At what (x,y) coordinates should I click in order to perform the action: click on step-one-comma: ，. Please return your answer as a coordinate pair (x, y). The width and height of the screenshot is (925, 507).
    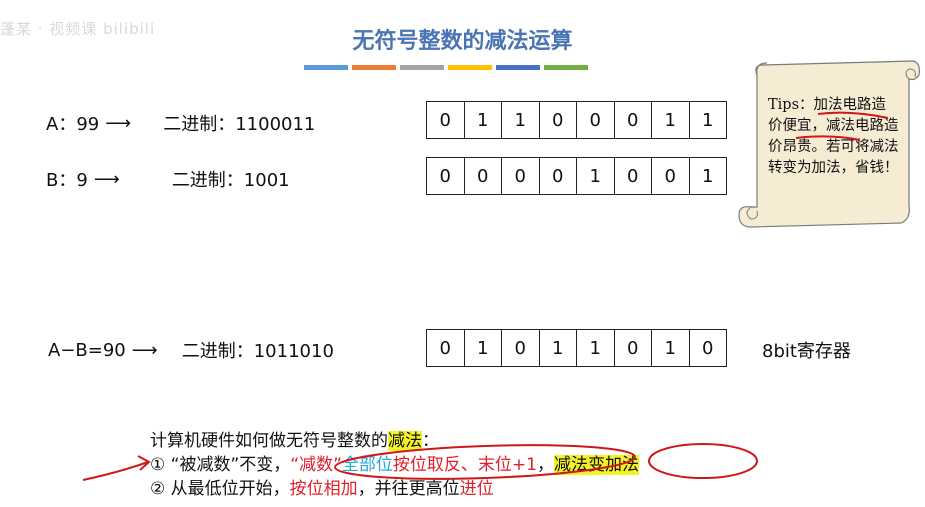
    Looking at the image, I should click on (545, 465).